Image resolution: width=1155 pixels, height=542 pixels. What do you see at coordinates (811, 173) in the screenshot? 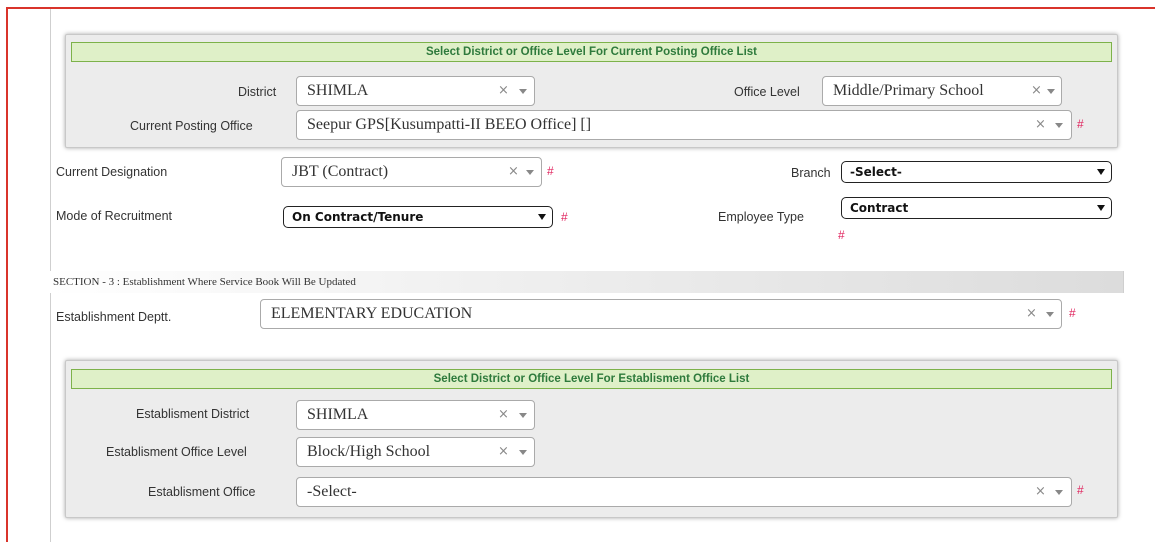
I see `branch-label: Branch` at bounding box center [811, 173].